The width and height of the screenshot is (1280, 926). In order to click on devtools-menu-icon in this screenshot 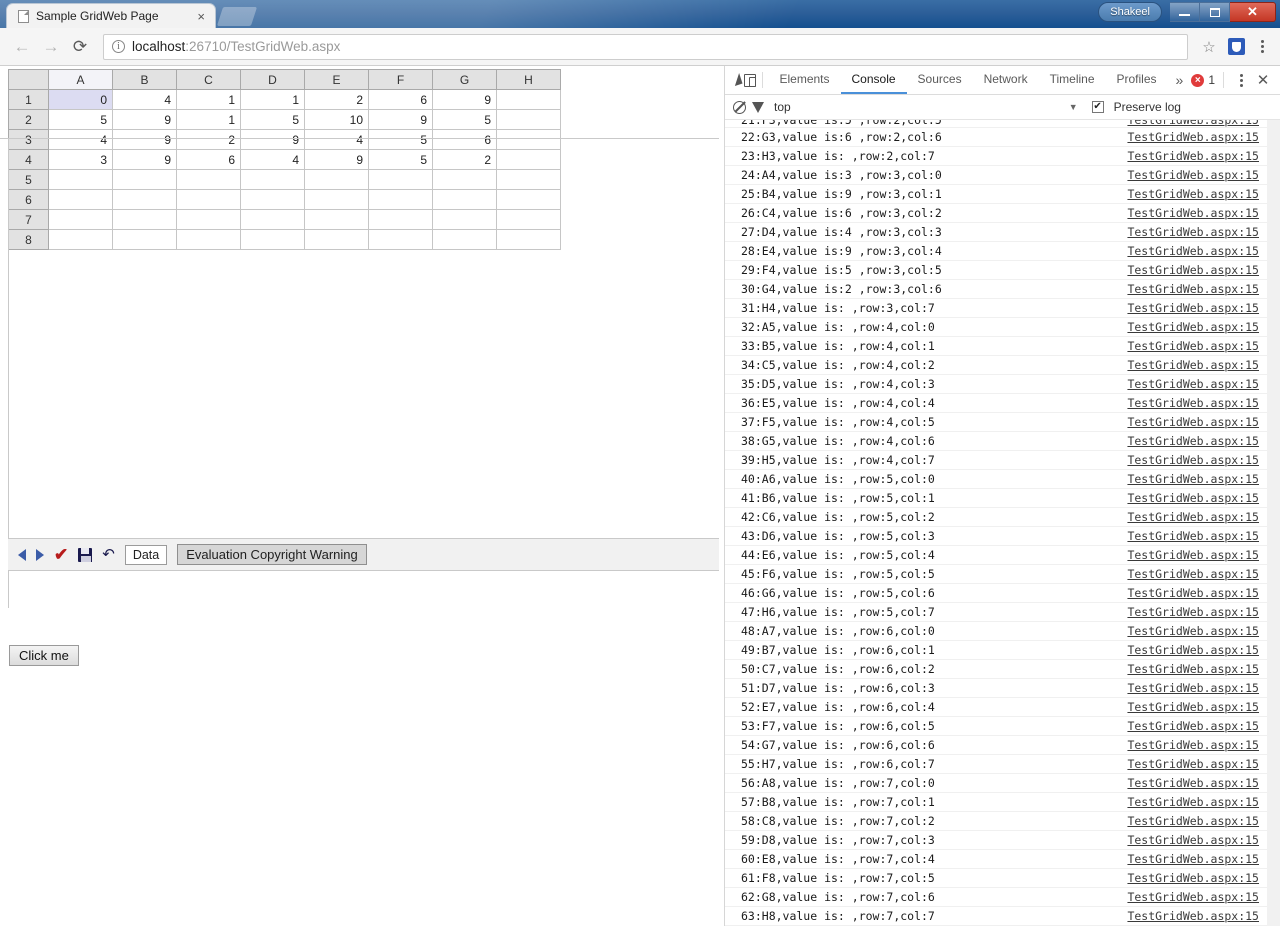, I will do `click(1241, 80)`.